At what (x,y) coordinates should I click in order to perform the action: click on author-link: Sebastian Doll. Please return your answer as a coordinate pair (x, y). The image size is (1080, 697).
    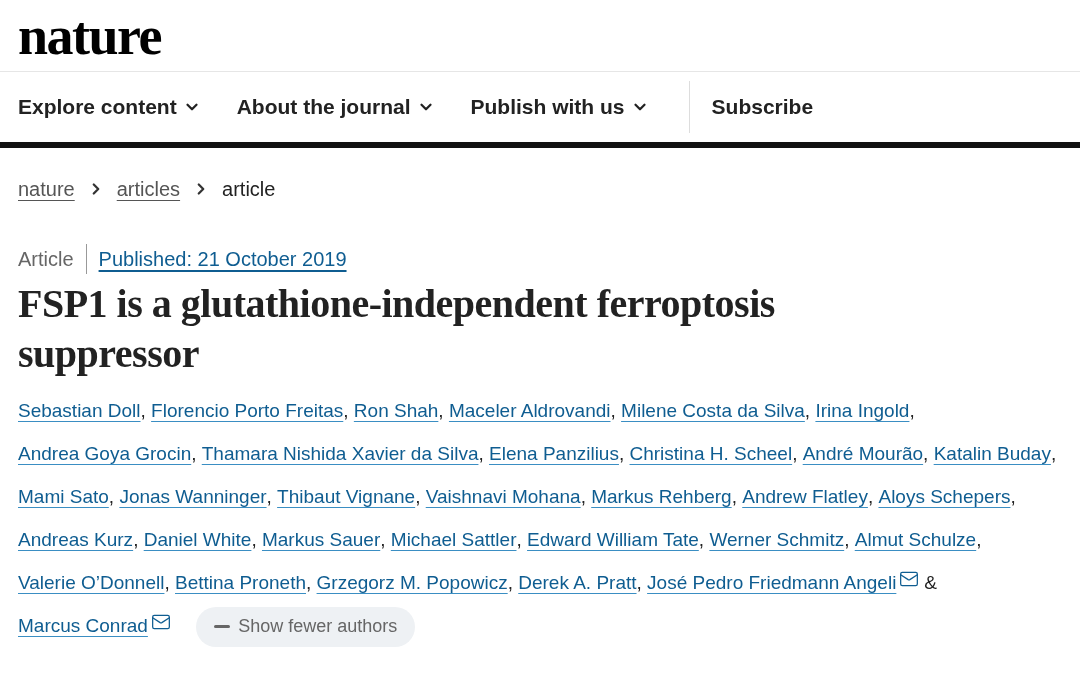
    Looking at the image, I should click on (79, 410).